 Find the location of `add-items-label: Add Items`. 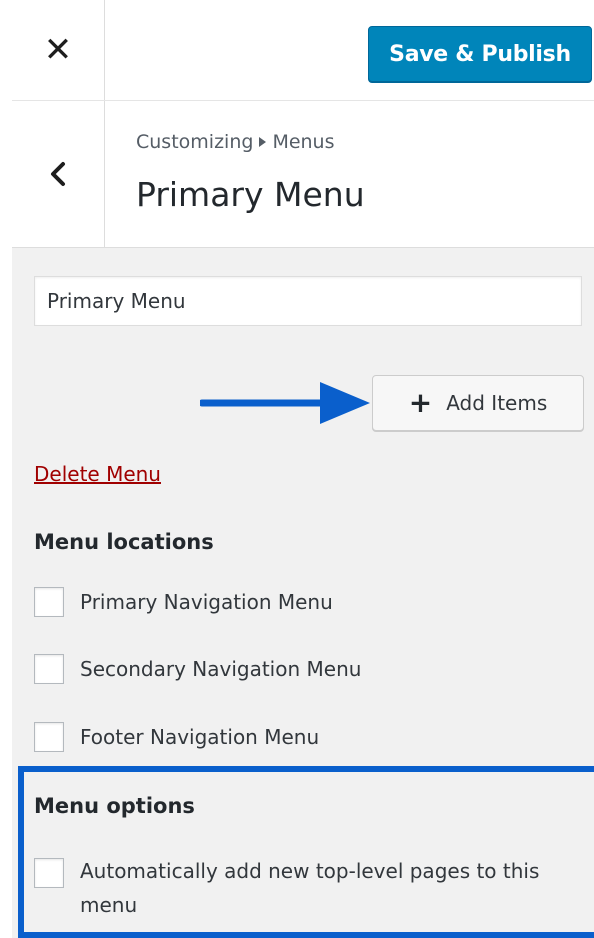

add-items-label: Add Items is located at coordinates (497, 403).